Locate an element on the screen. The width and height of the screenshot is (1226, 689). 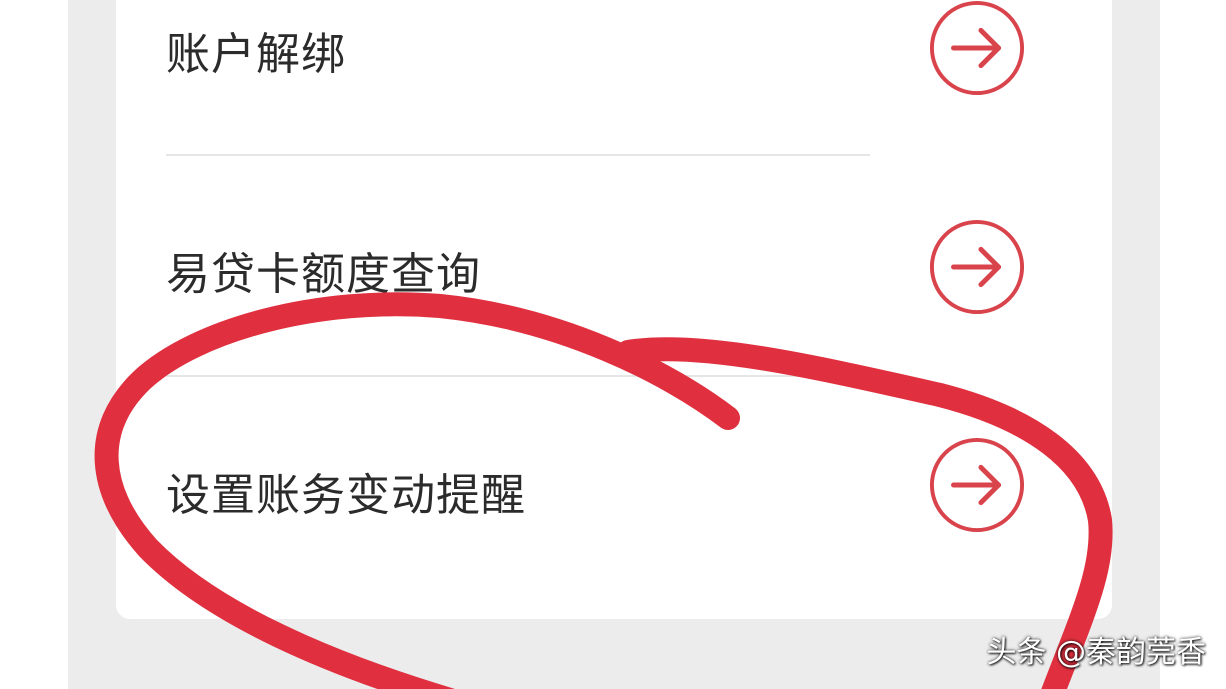
watermark: 头条 @秦韵莞香 is located at coordinates (1096, 652).